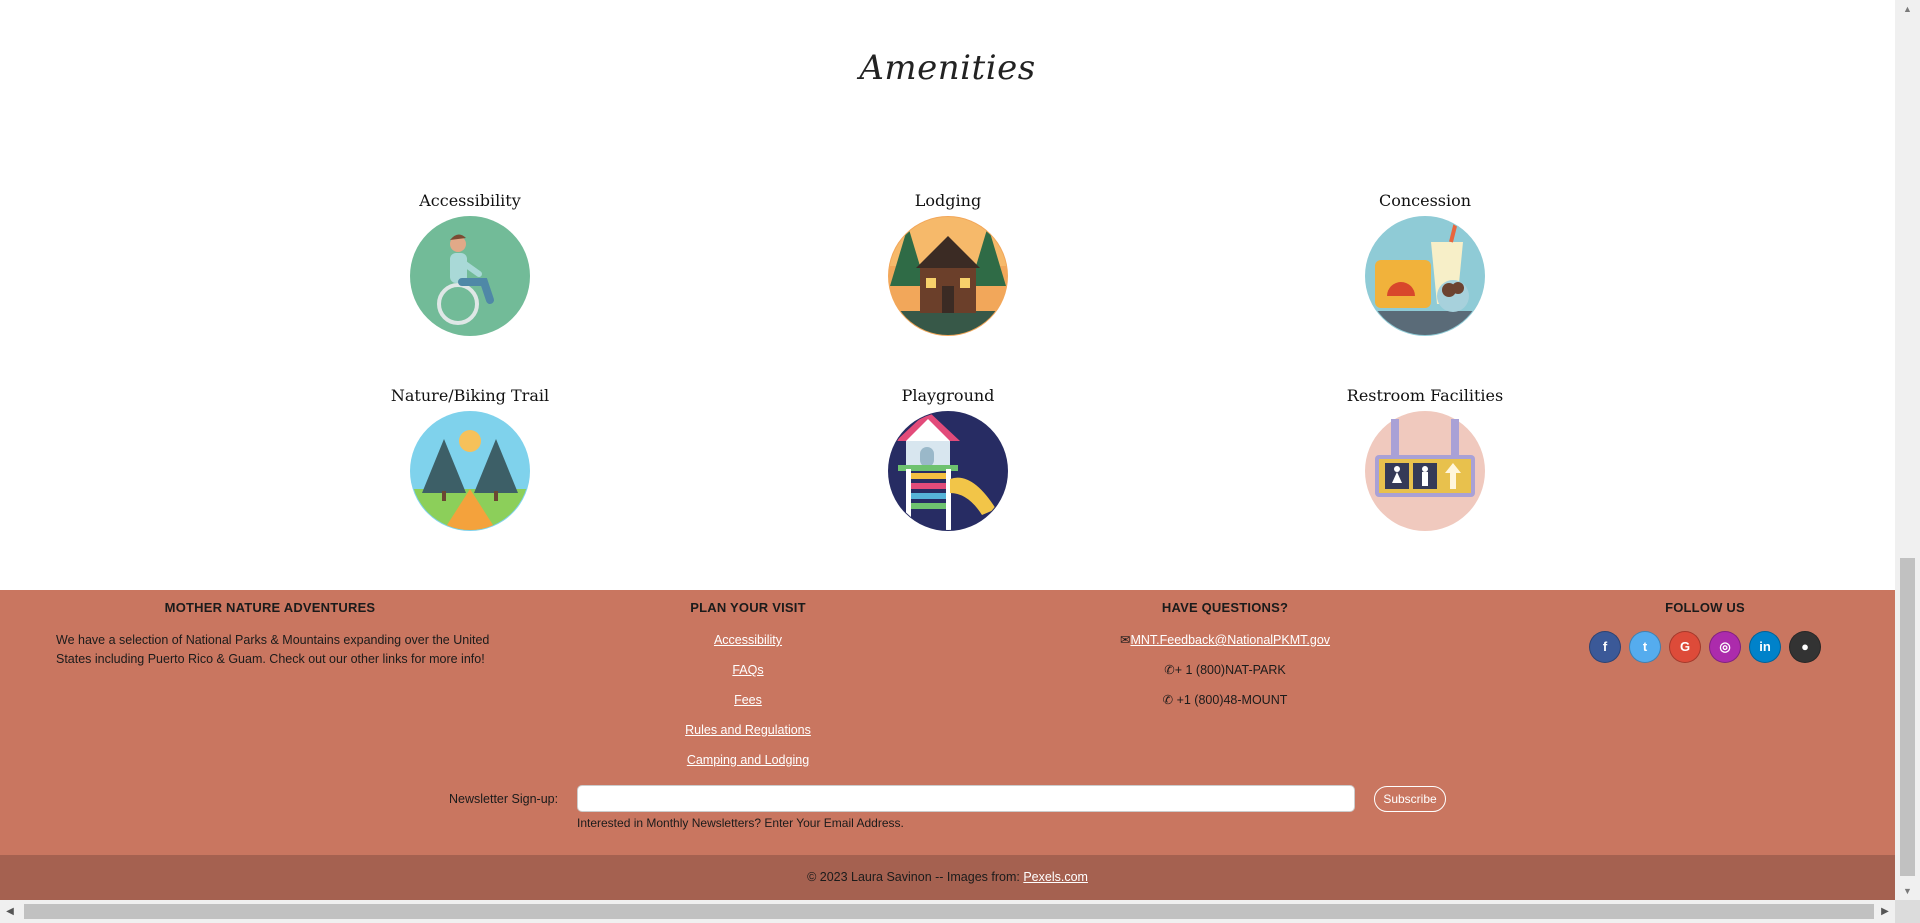  I want to click on pexels-link: Pexels.com, so click(1055, 877).